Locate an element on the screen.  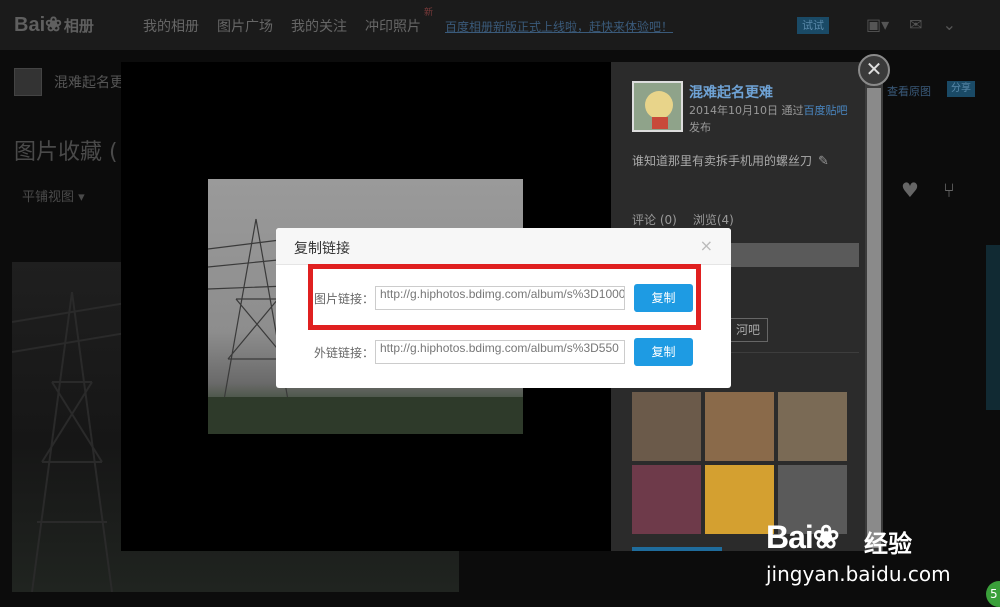
close-icon: ✕ is located at coordinates (874, 69).